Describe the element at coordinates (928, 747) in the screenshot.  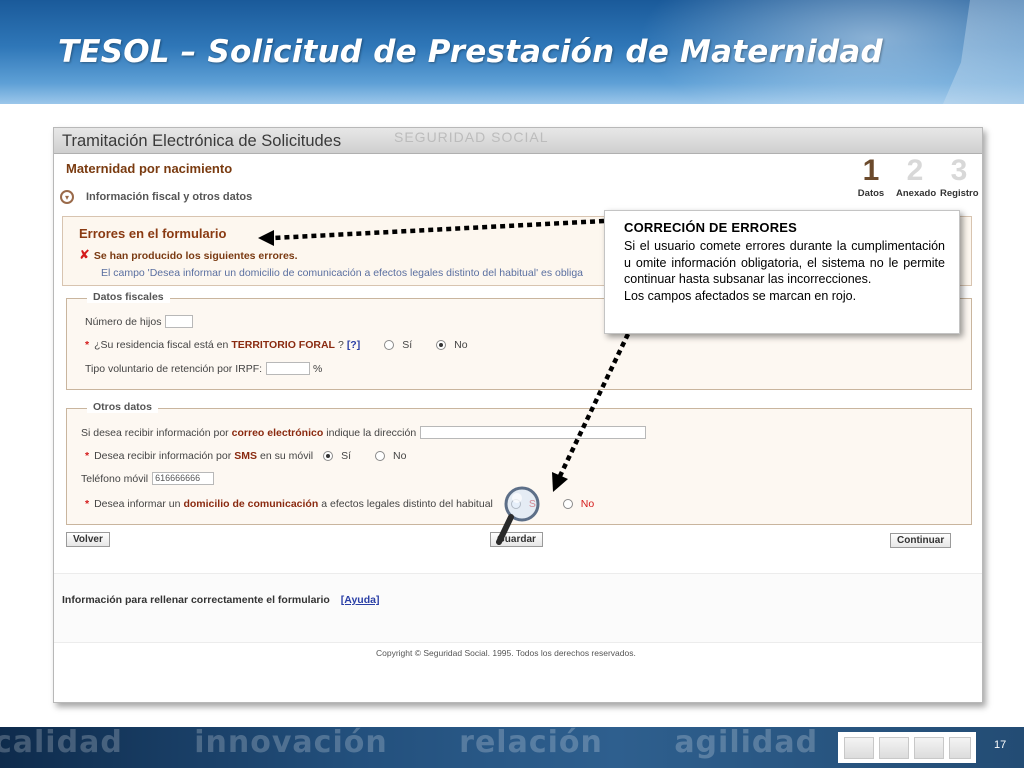
I see `secretariat-logo` at that location.